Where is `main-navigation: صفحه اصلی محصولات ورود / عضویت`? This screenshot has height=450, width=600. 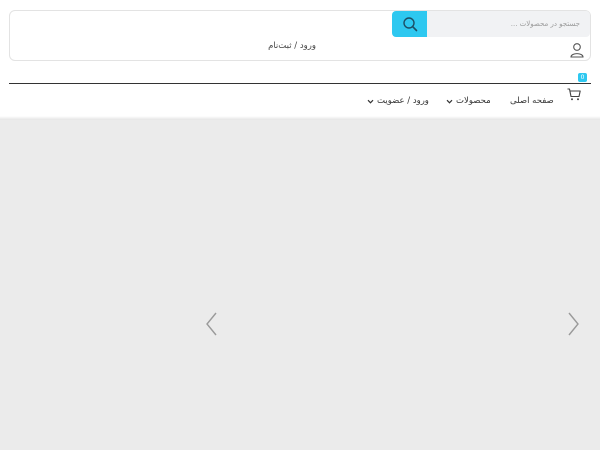 main-navigation: صفحه اصلی محصولات ورود / عضویت is located at coordinates (300, 106).